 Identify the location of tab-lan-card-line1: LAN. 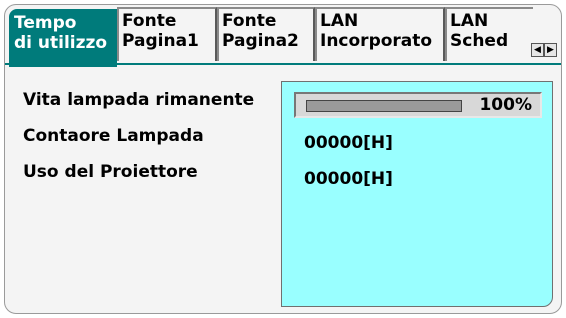
(469, 21).